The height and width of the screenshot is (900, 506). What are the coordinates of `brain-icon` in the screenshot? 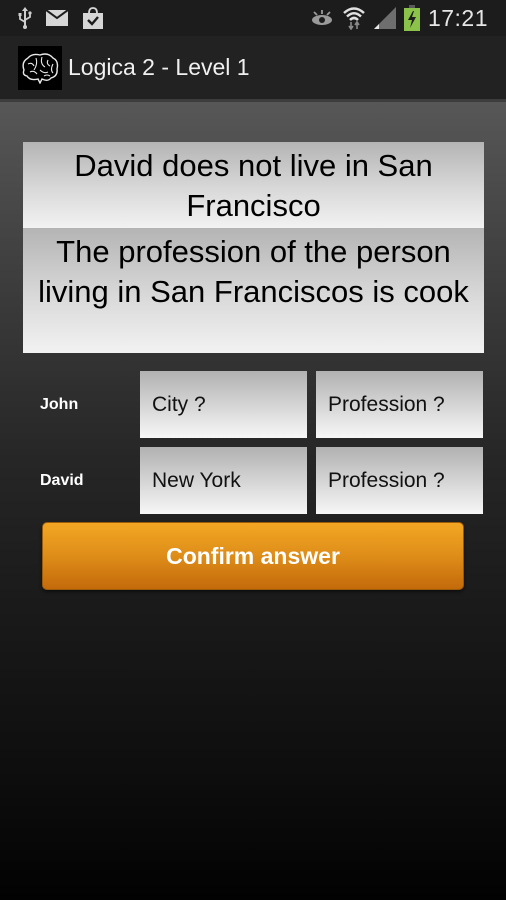 It's located at (40, 67).